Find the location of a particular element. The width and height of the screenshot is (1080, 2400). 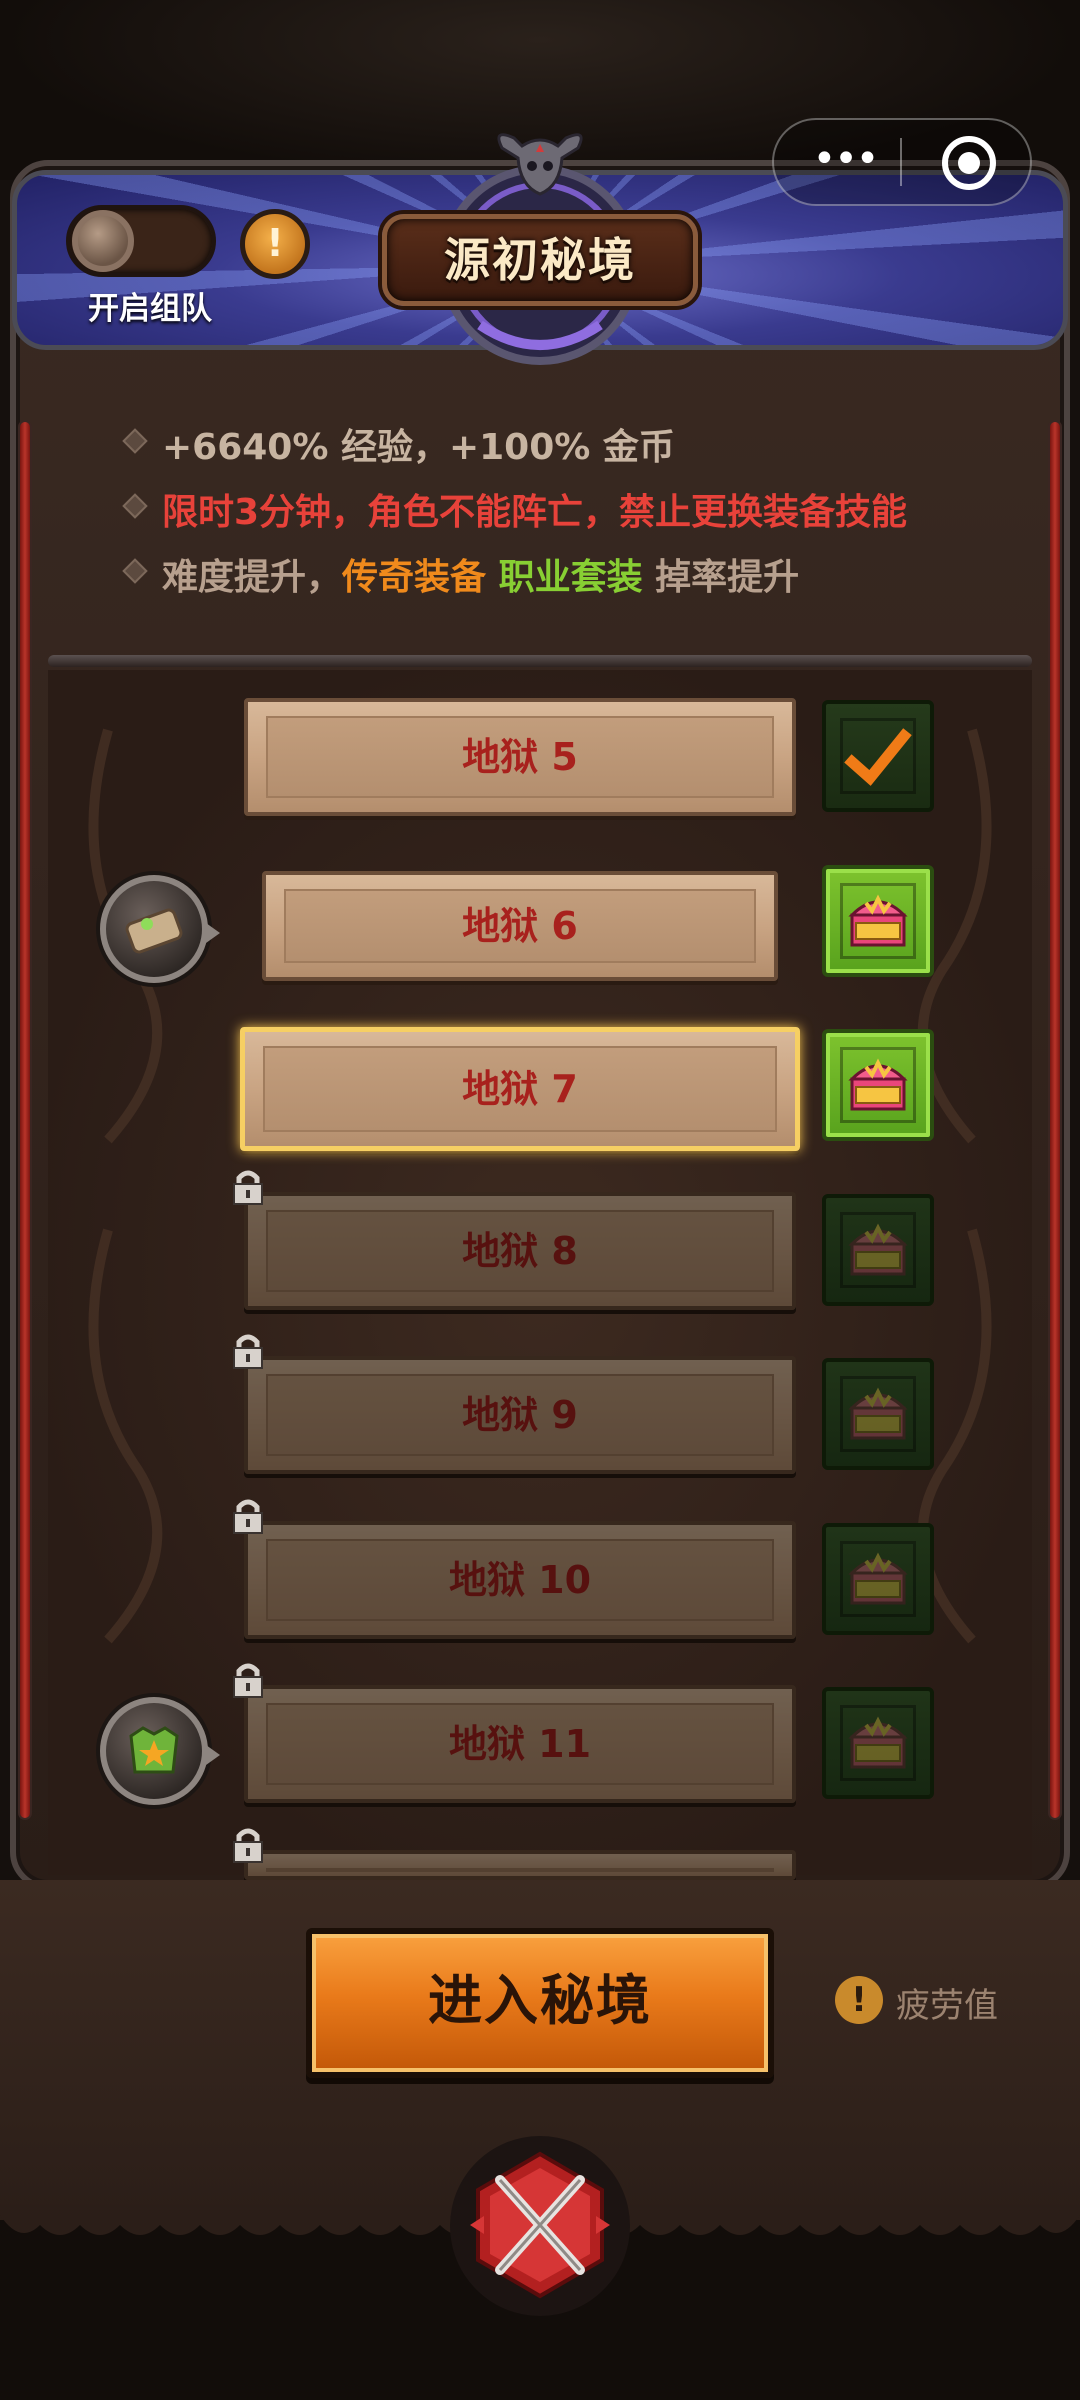

team-toggle-label: 开启组队 is located at coordinates (150, 309).